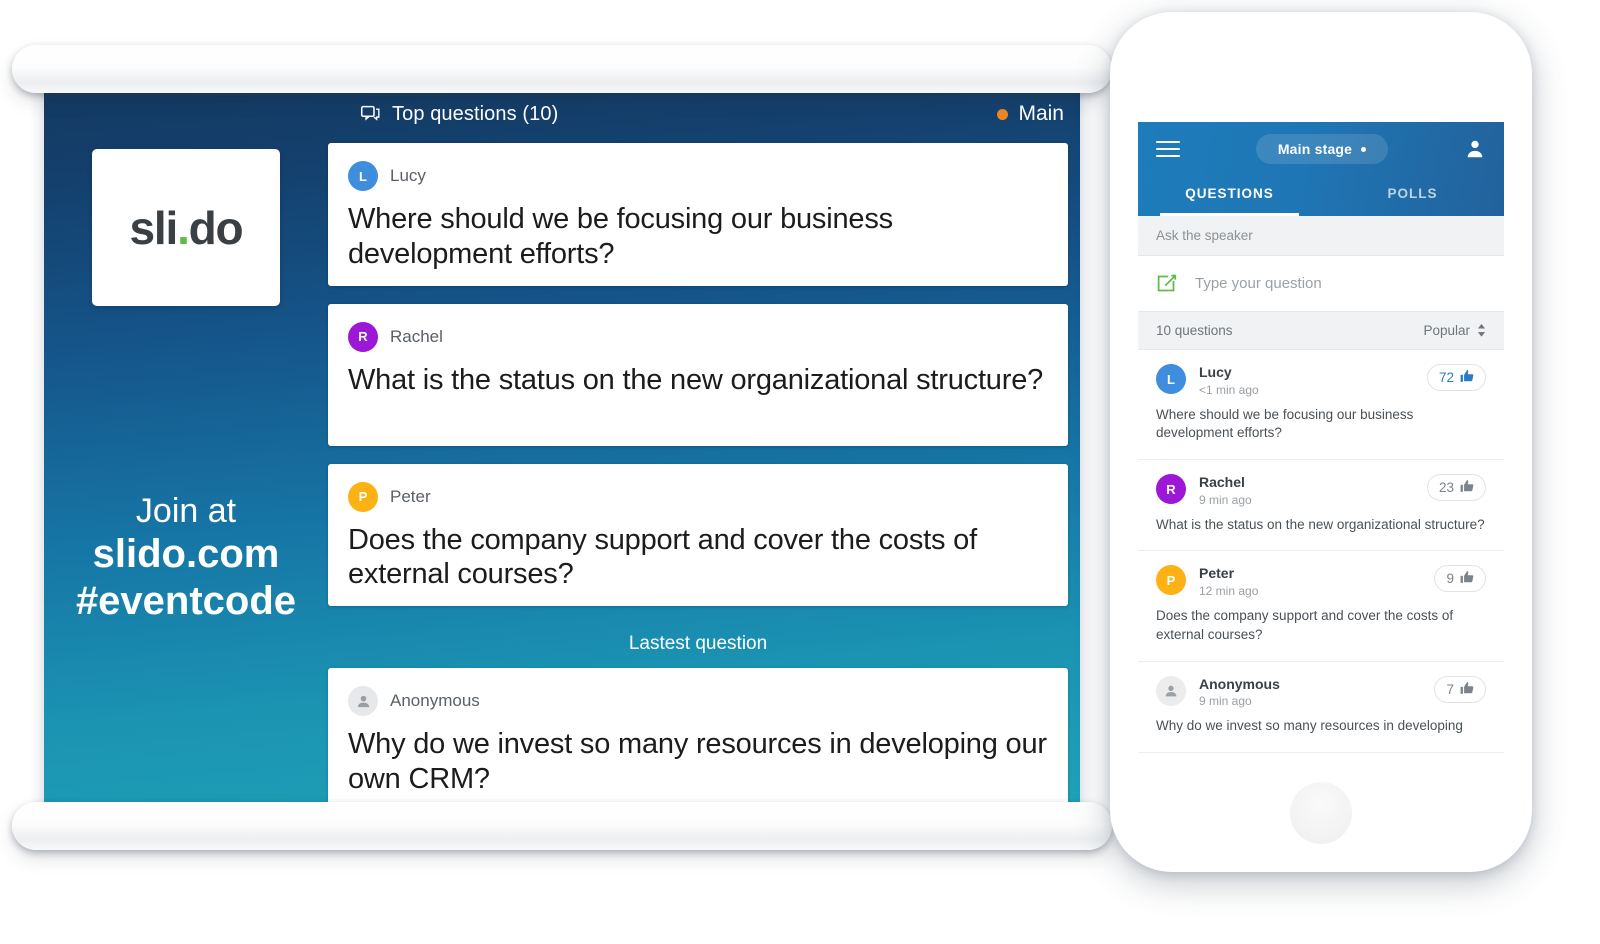 The height and width of the screenshot is (944, 1600). I want to click on speech-bubble-icon, so click(370, 114).